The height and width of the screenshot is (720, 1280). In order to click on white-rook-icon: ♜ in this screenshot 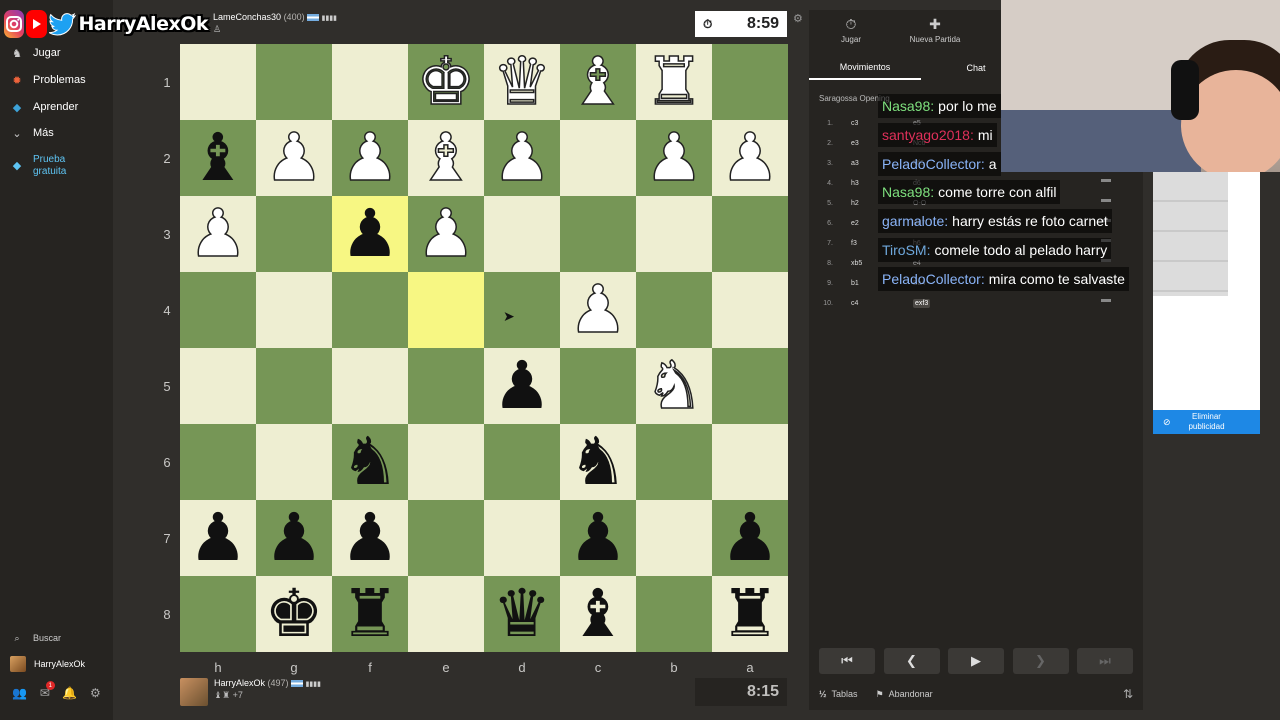, I will do `click(674, 82)`.